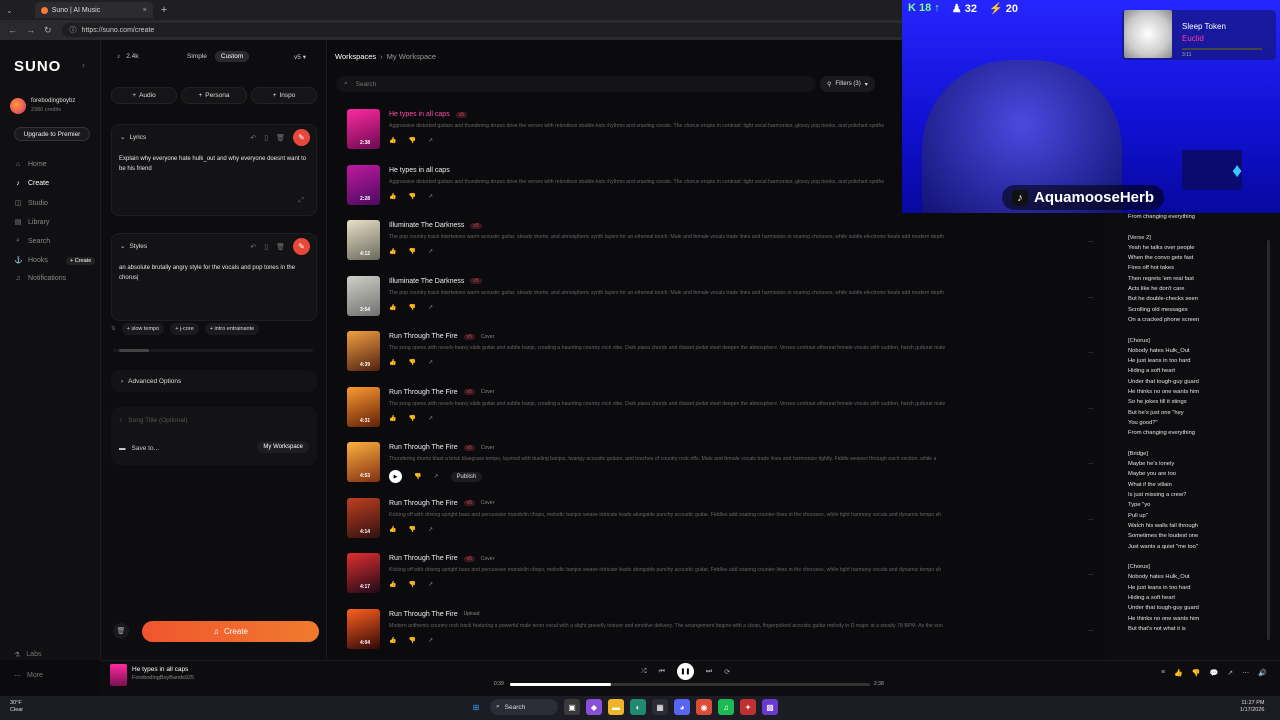 The width and height of the screenshot is (1280, 720). Describe the element at coordinates (1163, 673) in the screenshot. I see `queue-icon: ≡` at that location.